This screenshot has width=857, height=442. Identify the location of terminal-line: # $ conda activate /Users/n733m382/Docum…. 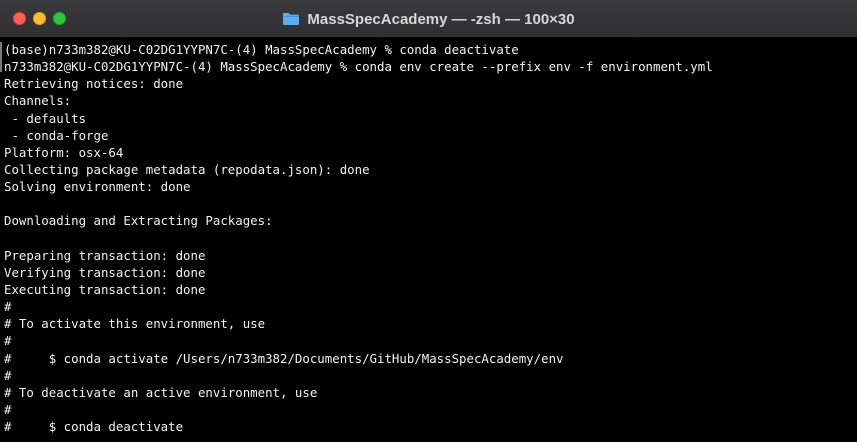
(284, 358).